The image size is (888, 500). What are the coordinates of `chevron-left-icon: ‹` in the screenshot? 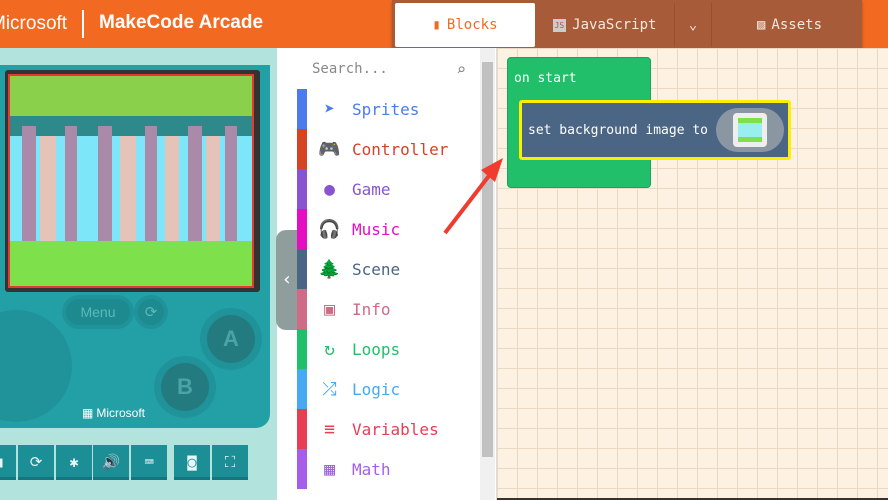 It's located at (287, 279).